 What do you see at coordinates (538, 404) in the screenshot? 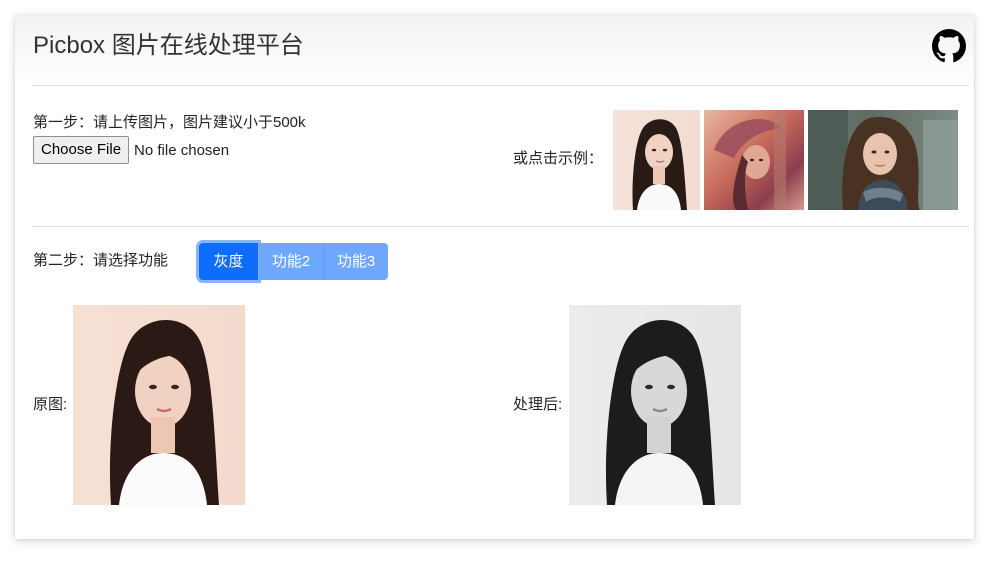
I see `processed-image-label: 处理后:` at bounding box center [538, 404].